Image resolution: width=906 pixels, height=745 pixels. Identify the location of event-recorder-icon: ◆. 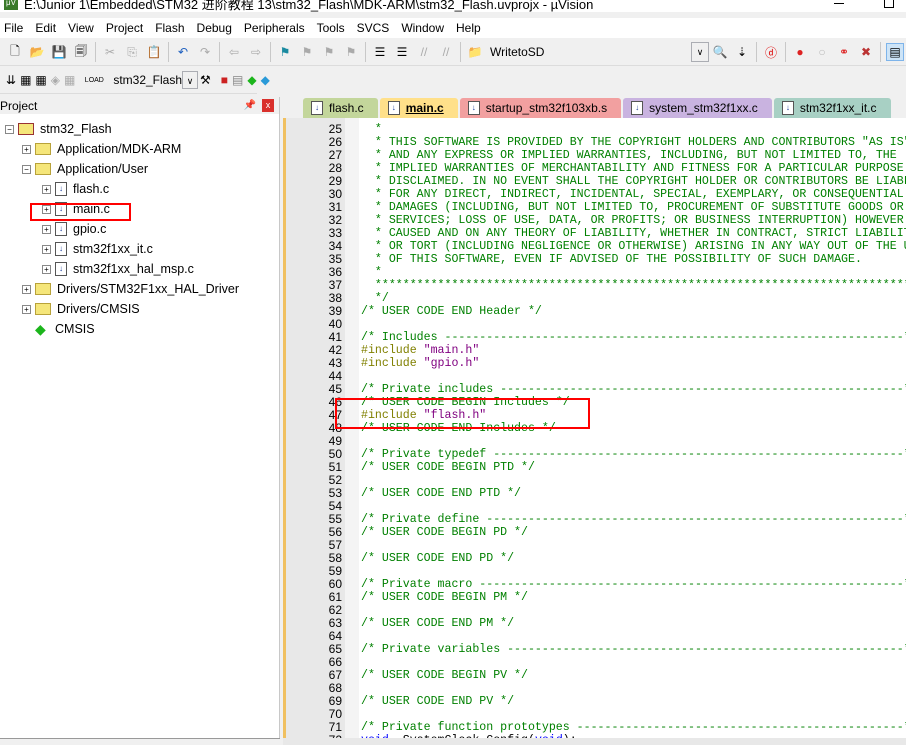
(265, 80).